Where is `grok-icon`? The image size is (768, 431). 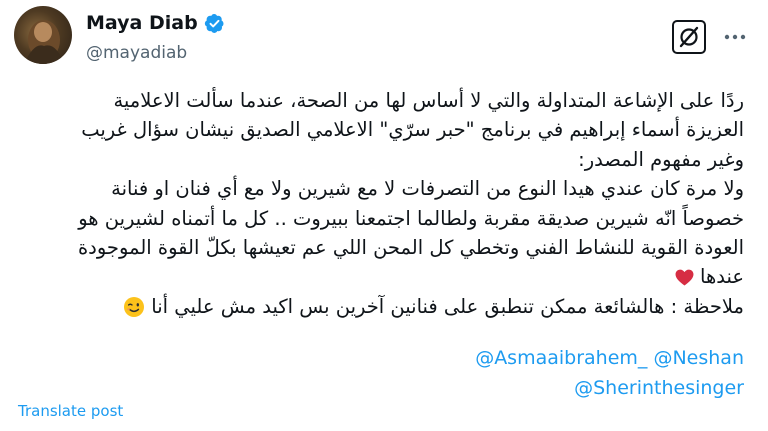
grok-icon is located at coordinates (689, 37).